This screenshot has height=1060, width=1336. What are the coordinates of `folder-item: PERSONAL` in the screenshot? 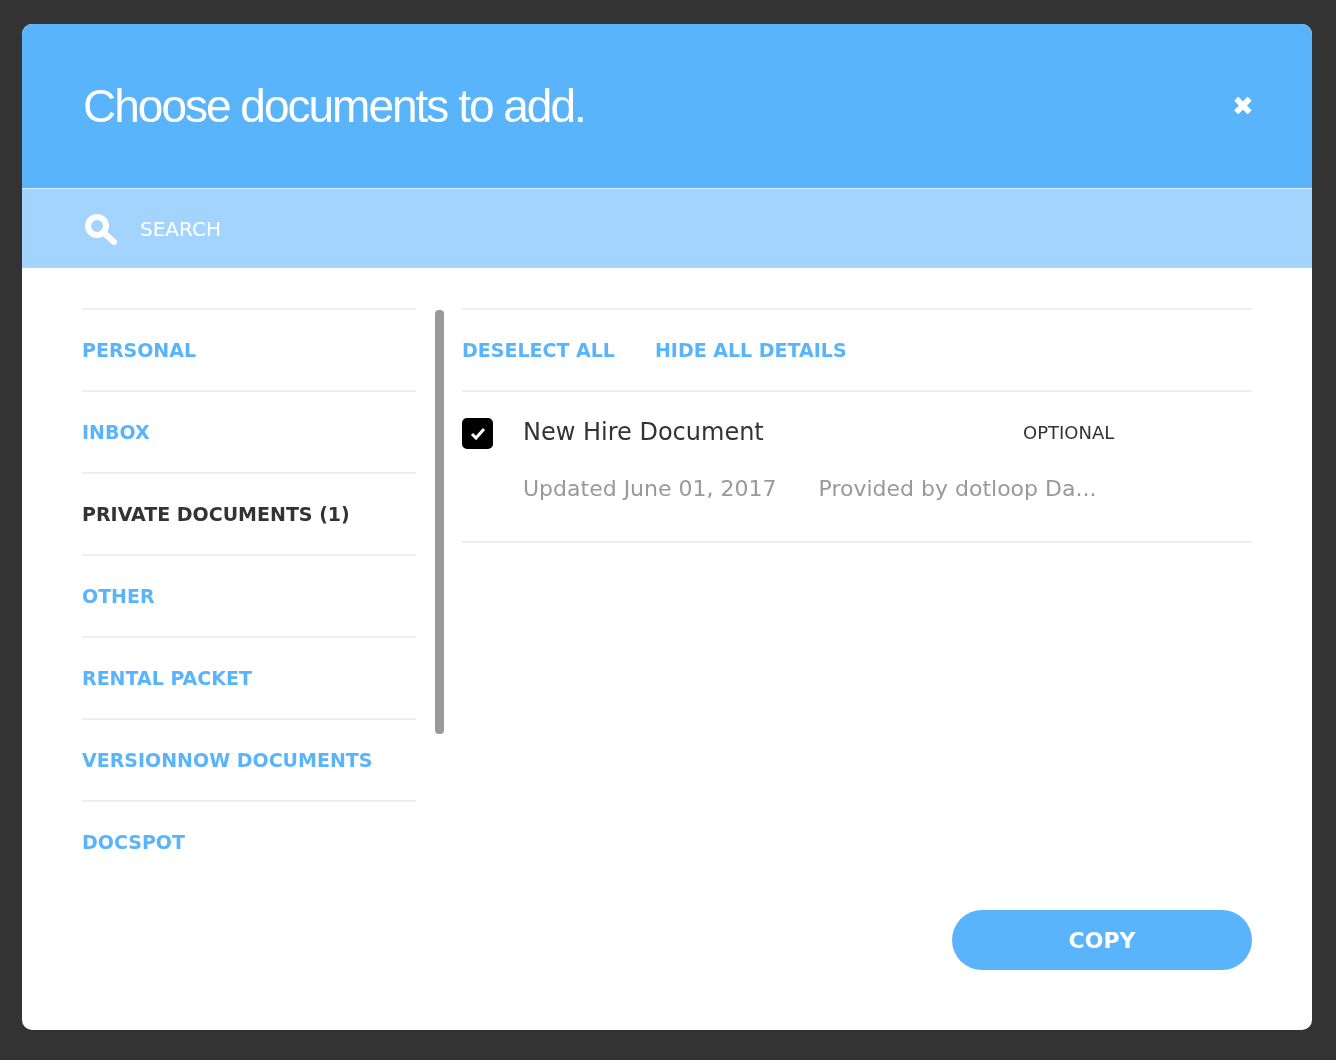 It's located at (249, 351).